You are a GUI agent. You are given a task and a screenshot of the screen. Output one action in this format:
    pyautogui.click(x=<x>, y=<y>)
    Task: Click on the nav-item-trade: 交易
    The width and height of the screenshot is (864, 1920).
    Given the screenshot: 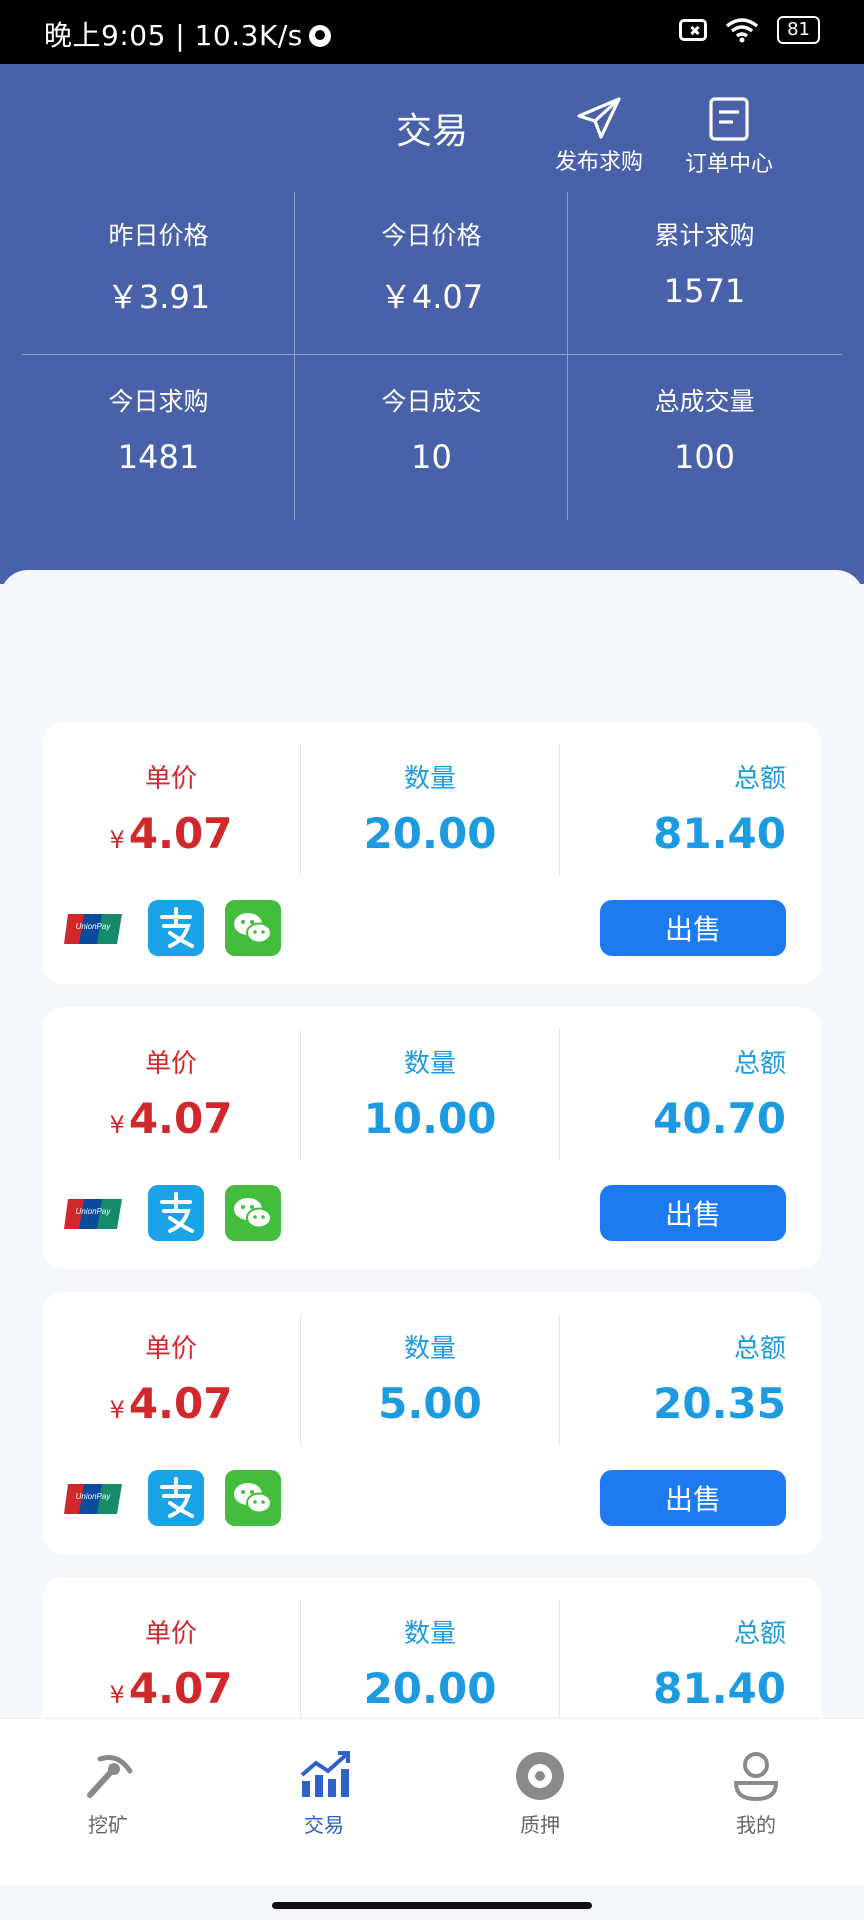 What is the action you would take?
    pyautogui.click(x=324, y=1793)
    